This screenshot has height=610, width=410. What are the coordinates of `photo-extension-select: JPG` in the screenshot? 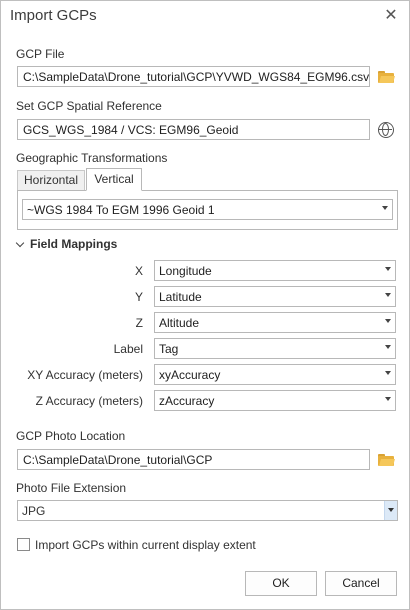 It's located at (207, 510).